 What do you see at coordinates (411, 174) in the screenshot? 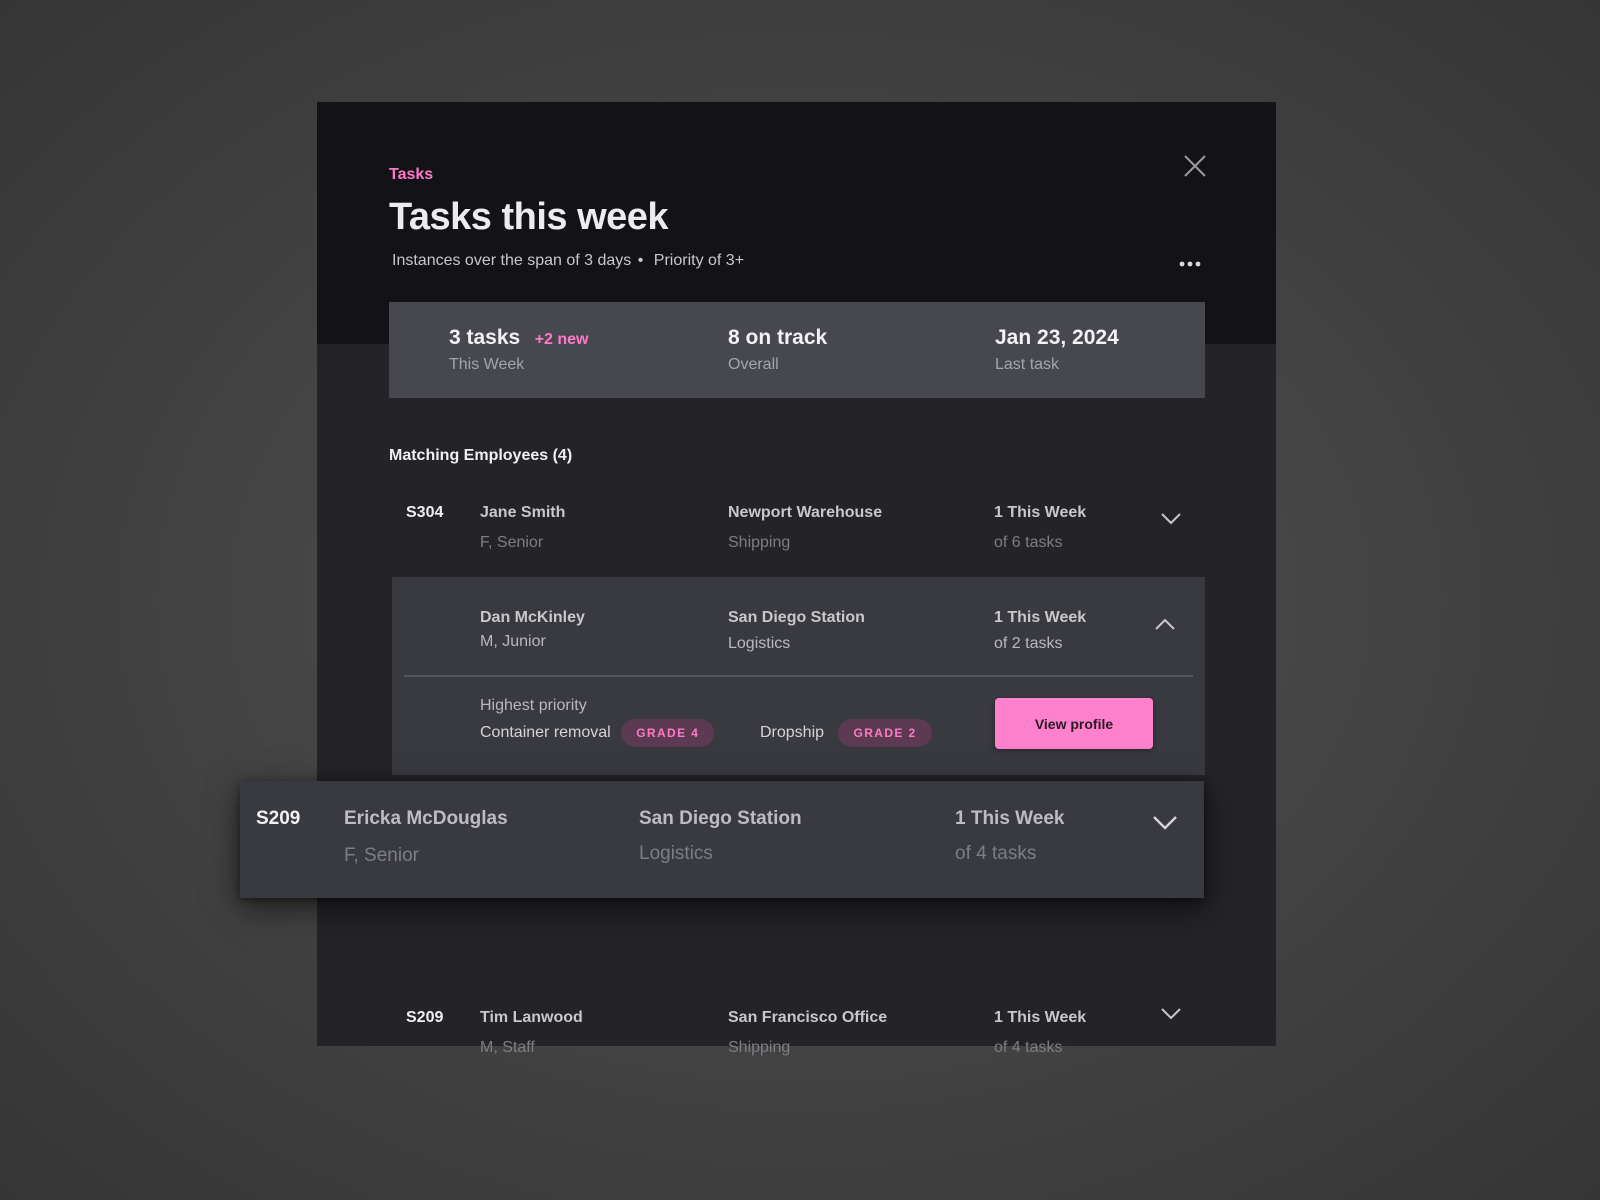
I see `eyebrow-label: Tasks` at bounding box center [411, 174].